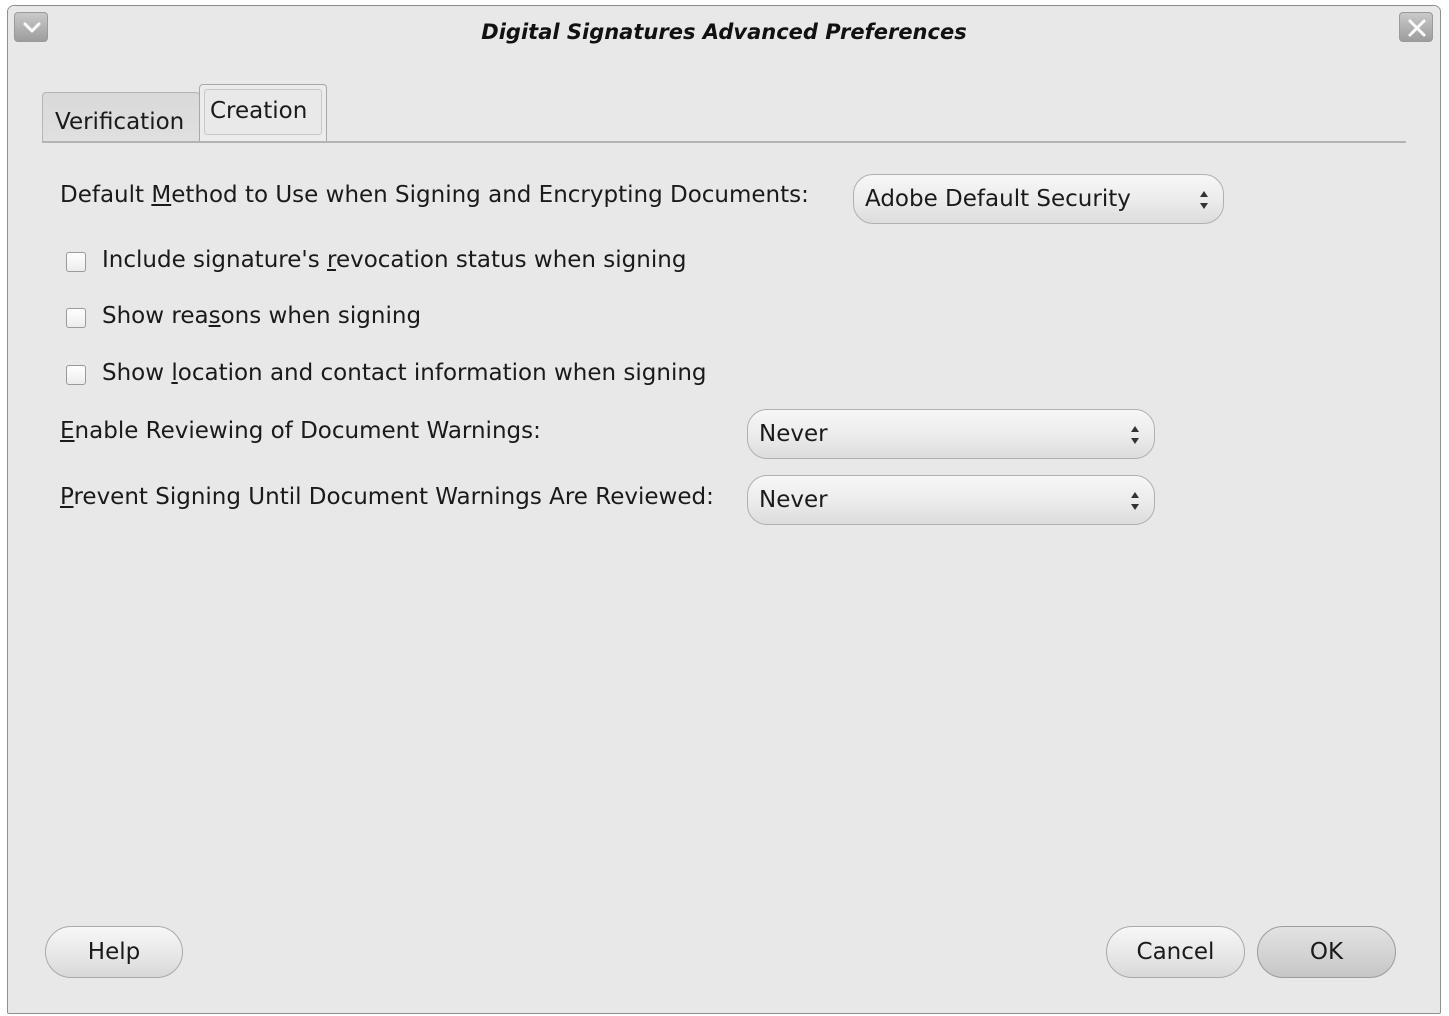 The image size is (1449, 1016). Describe the element at coordinates (76, 262) in the screenshot. I see `revocation-status-checkbox` at that location.